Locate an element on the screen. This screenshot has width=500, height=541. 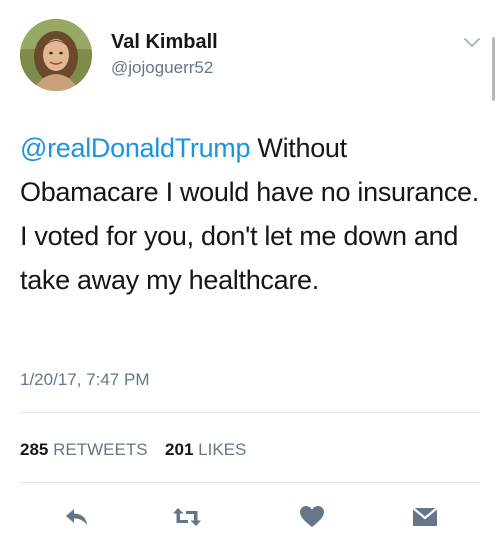
retweets-count: 285 is located at coordinates (34, 449).